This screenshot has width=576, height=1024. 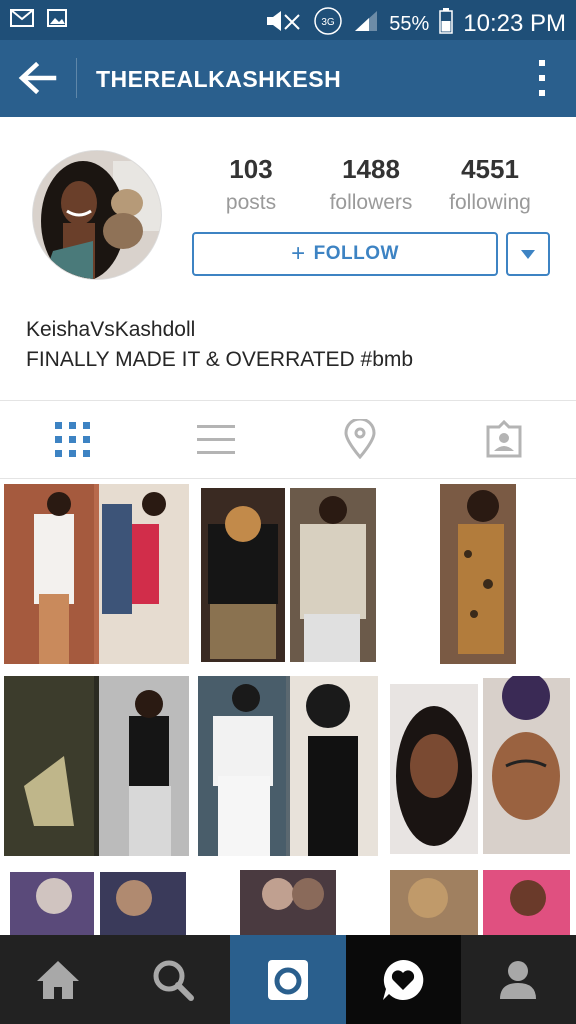 I want to click on location-pin-icon, so click(x=360, y=439).